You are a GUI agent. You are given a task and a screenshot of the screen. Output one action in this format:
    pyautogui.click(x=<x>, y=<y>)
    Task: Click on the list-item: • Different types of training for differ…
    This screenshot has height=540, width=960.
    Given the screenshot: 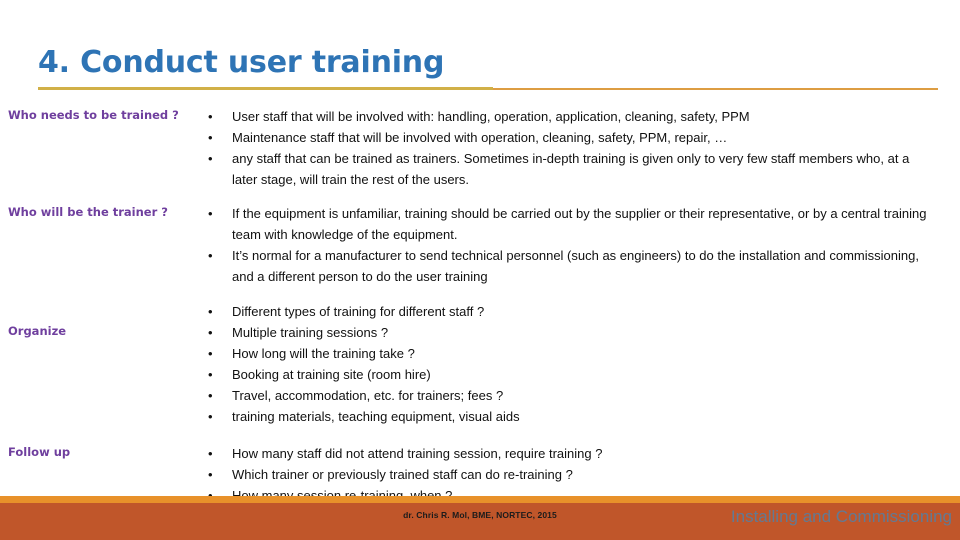 What is the action you would take?
    pyautogui.click(x=480, y=311)
    